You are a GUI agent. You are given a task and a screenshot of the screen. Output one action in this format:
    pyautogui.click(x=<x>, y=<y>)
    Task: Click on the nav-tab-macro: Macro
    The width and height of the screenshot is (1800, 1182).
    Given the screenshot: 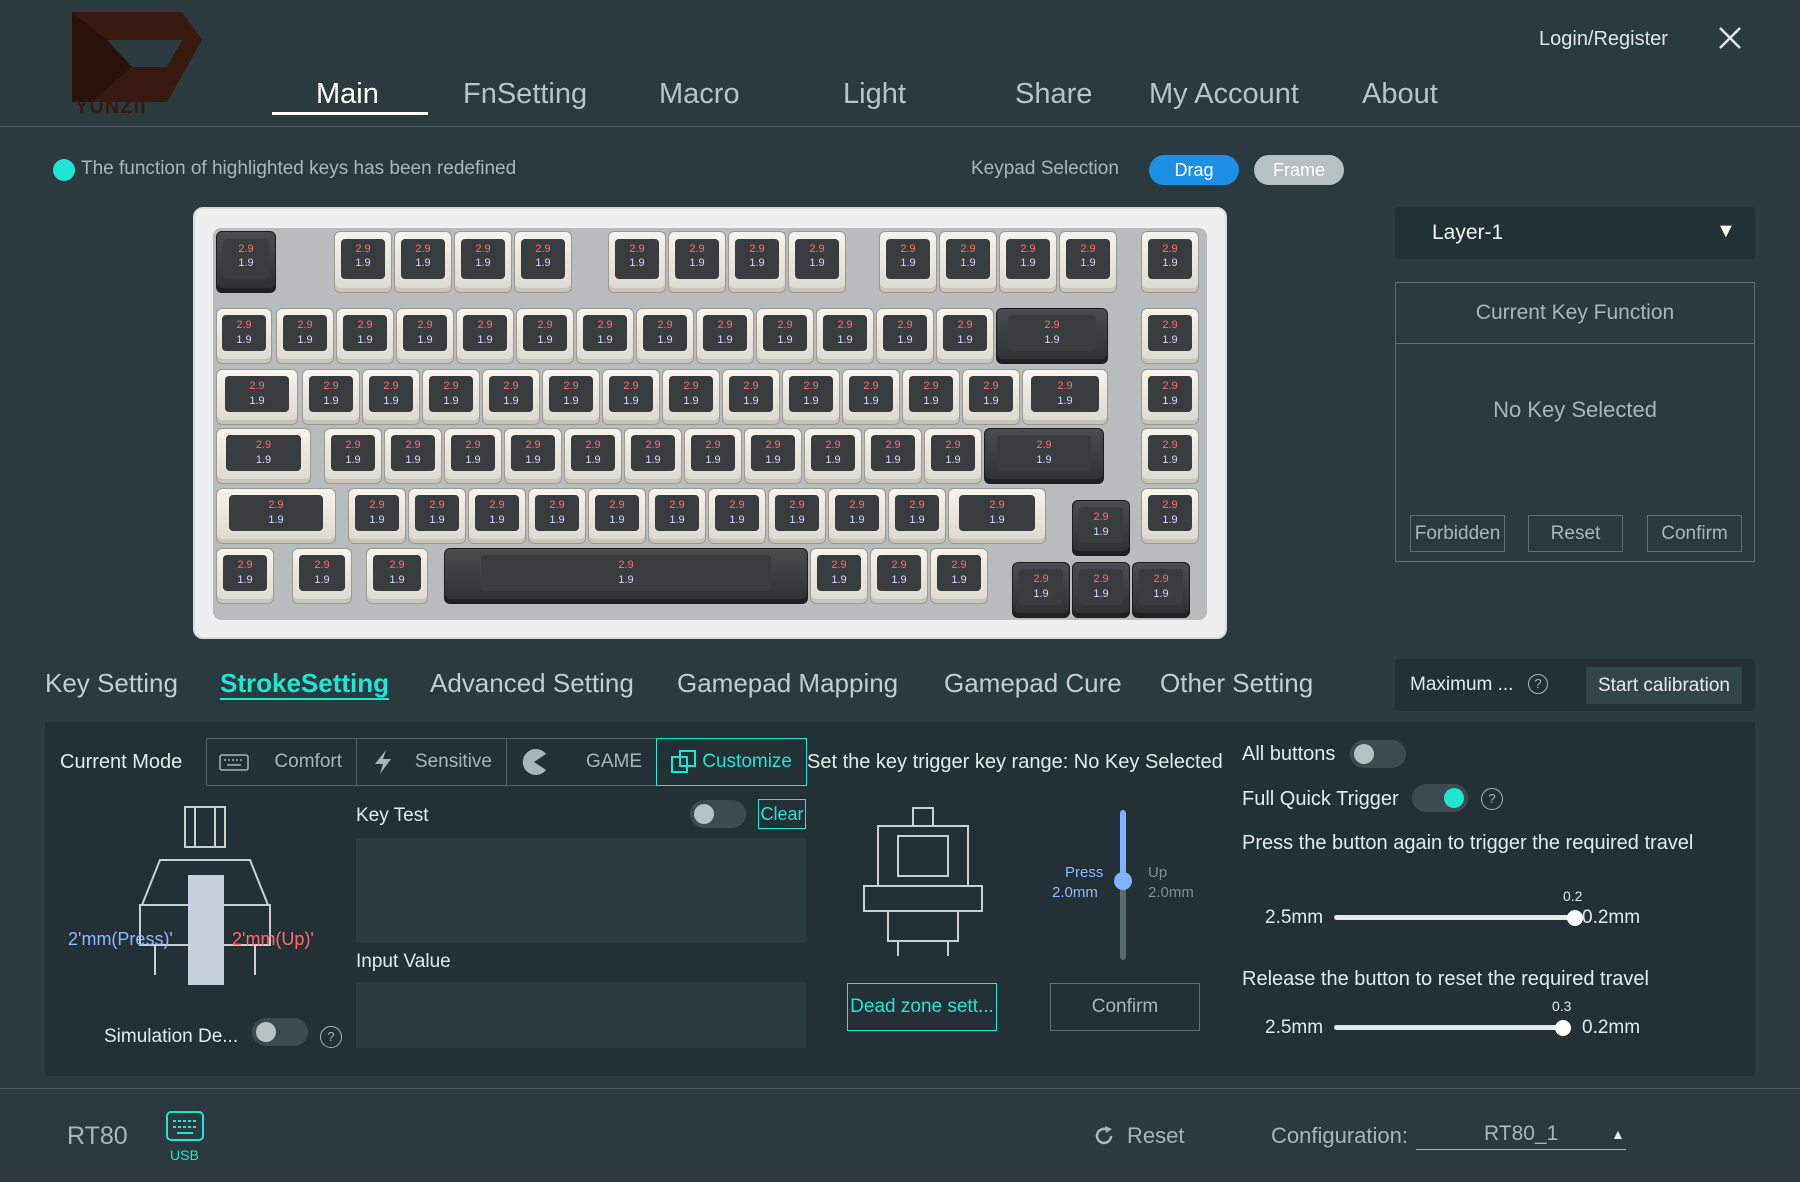 What is the action you would take?
    pyautogui.click(x=699, y=94)
    